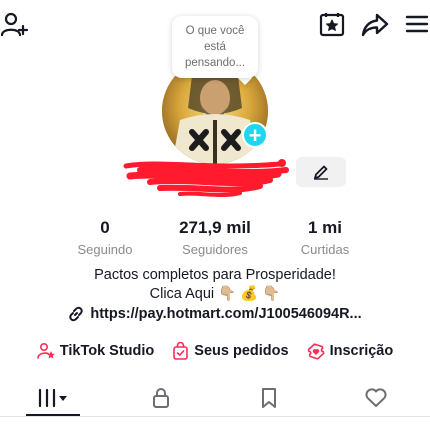  I want to click on orders-shortcut: Seus pedidos, so click(230, 351).